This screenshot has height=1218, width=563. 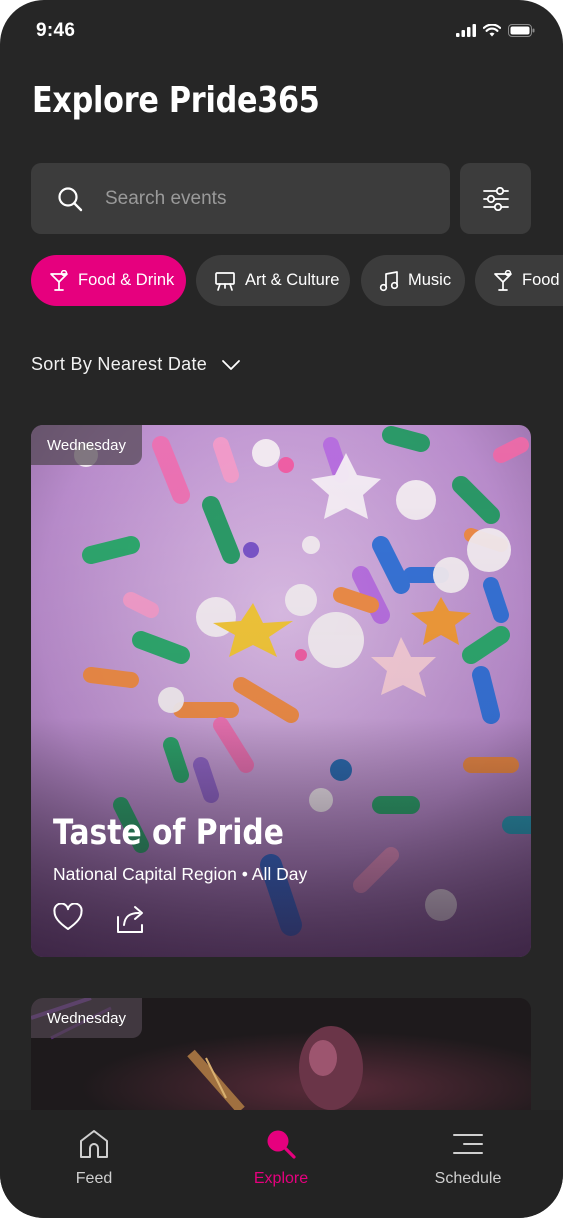 What do you see at coordinates (231, 364) in the screenshot?
I see `chevron-down-icon` at bounding box center [231, 364].